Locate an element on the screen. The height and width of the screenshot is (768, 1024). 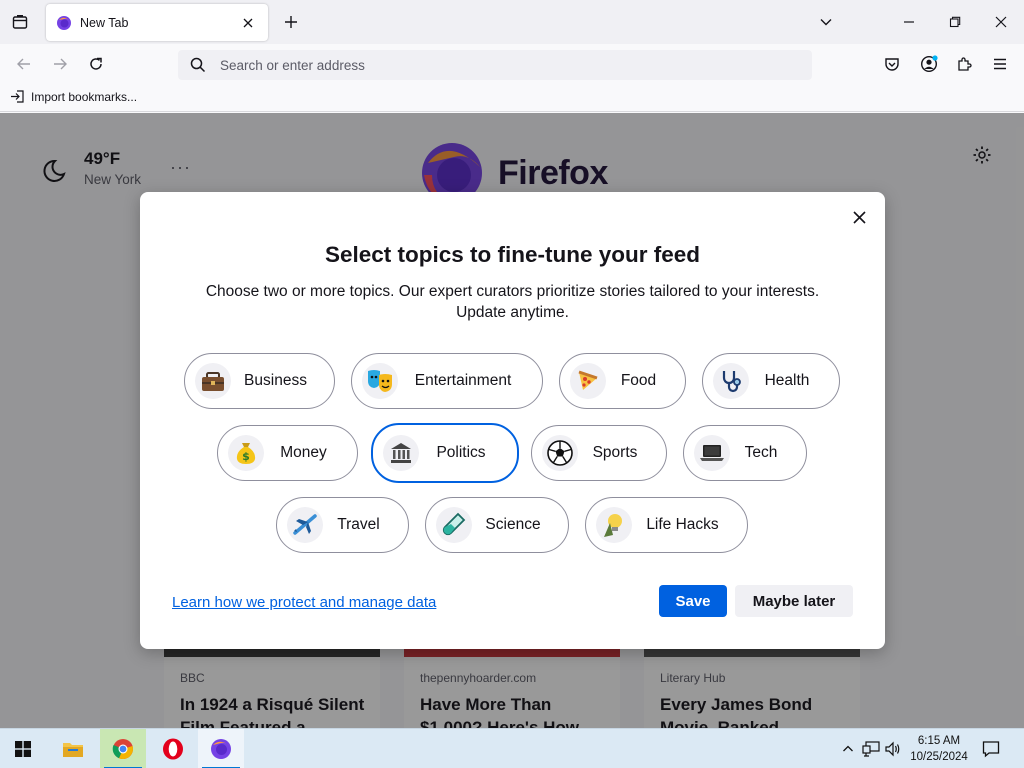
url-bar-placeholder: Search or enter address is located at coordinates (292, 65).